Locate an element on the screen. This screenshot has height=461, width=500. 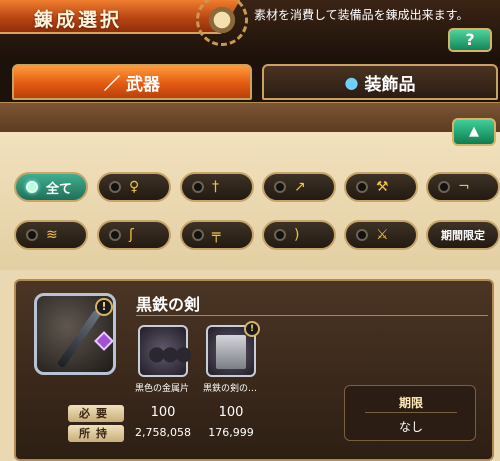
tab-weapon: ／ 武器 is located at coordinates (132, 82).